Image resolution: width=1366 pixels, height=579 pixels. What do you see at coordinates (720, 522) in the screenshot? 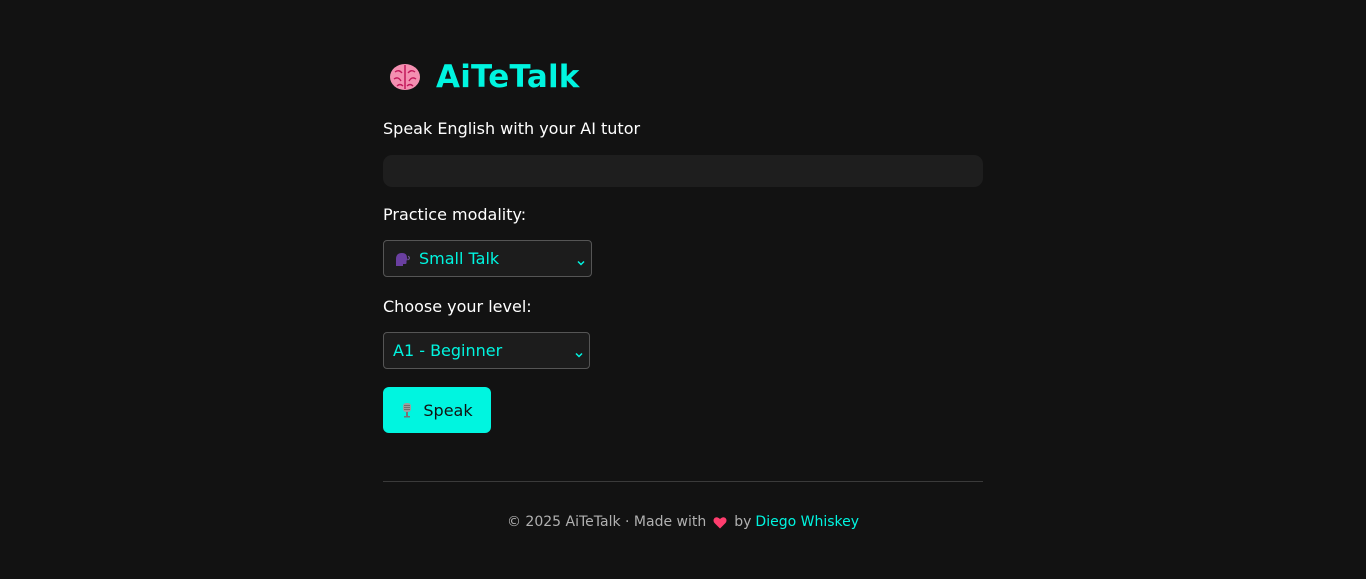
I see `heart-icon` at bounding box center [720, 522].